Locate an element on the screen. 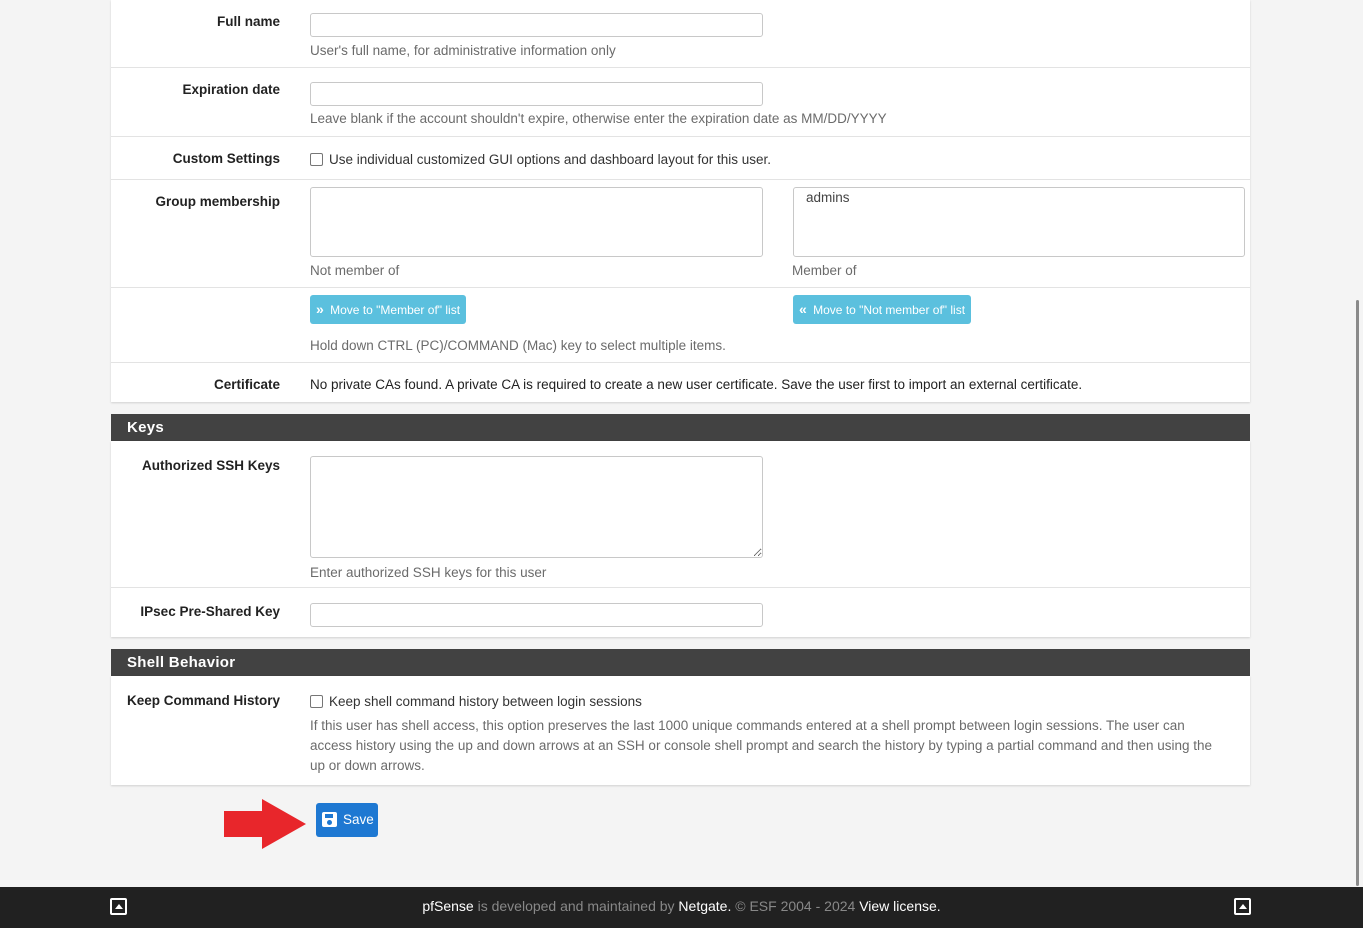  expiration-date-input is located at coordinates (536, 94).